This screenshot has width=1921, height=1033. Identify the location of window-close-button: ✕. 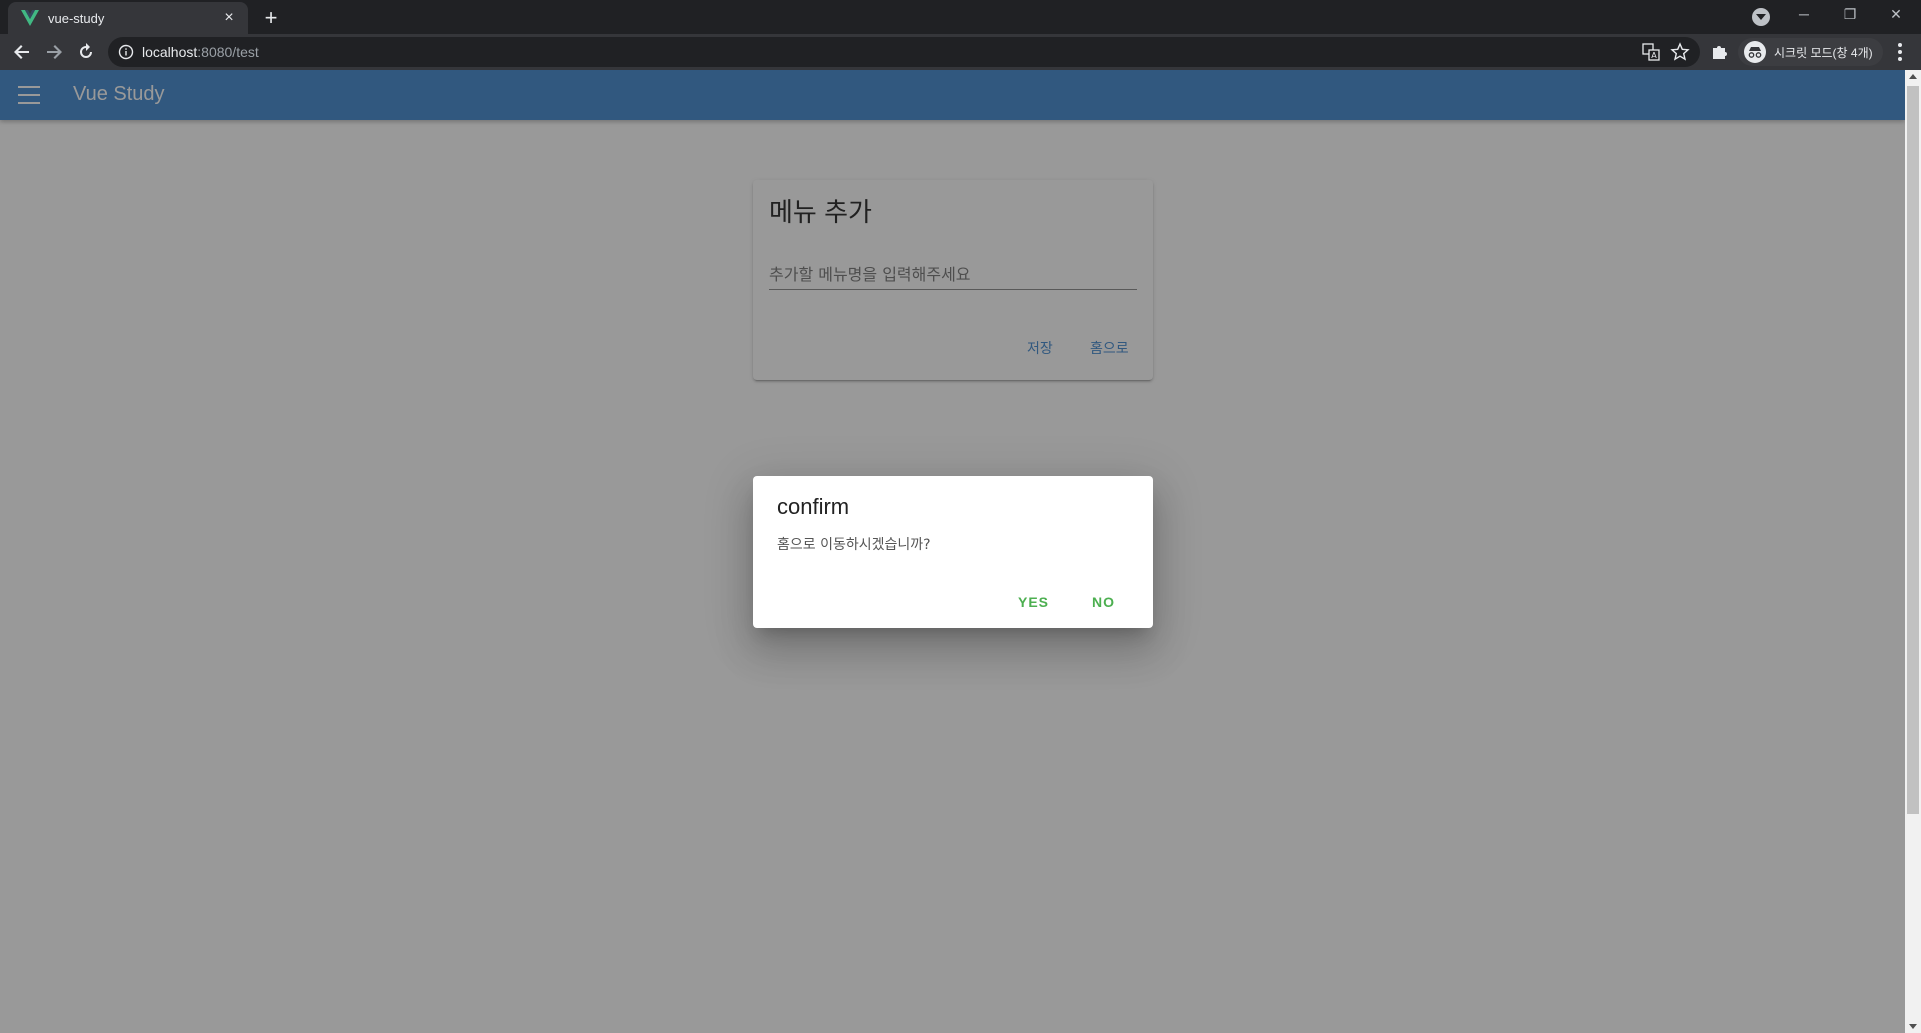
(1896, 15).